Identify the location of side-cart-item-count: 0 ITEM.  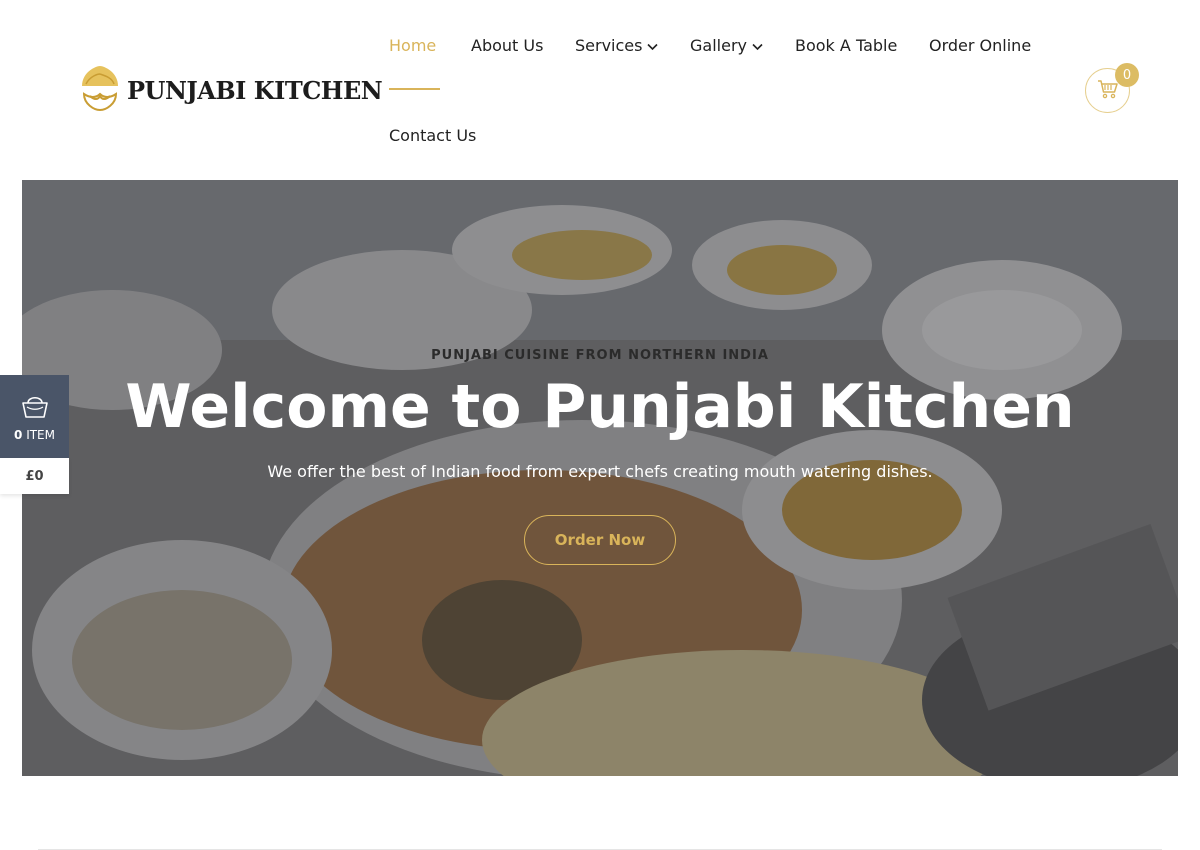
(34, 435).